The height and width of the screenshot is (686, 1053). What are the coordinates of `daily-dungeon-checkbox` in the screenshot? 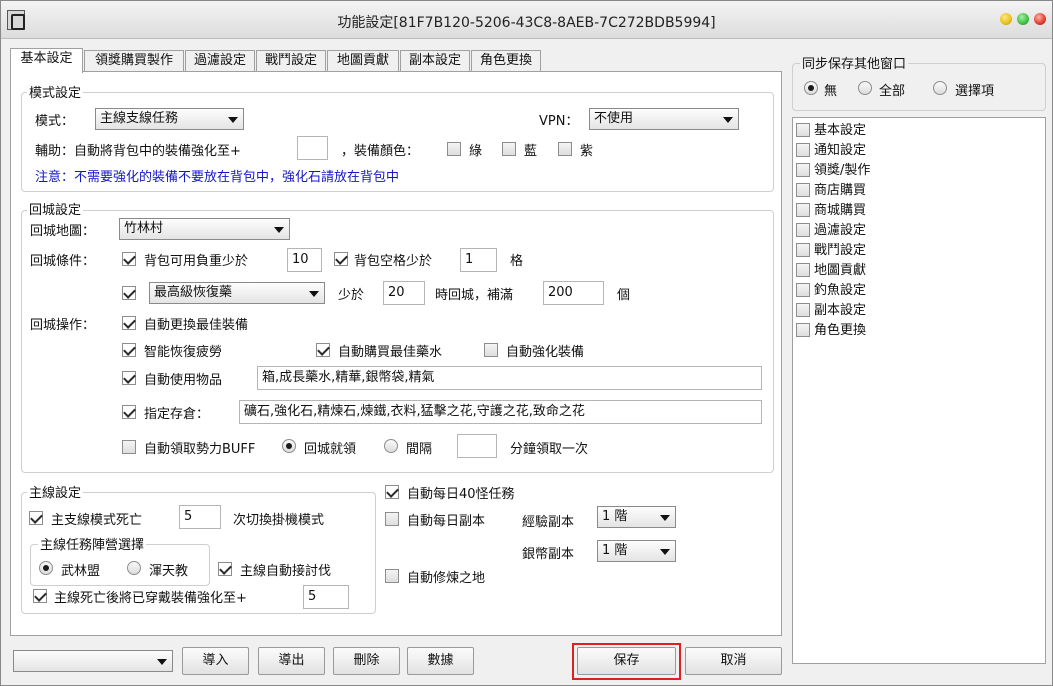 It's located at (392, 519).